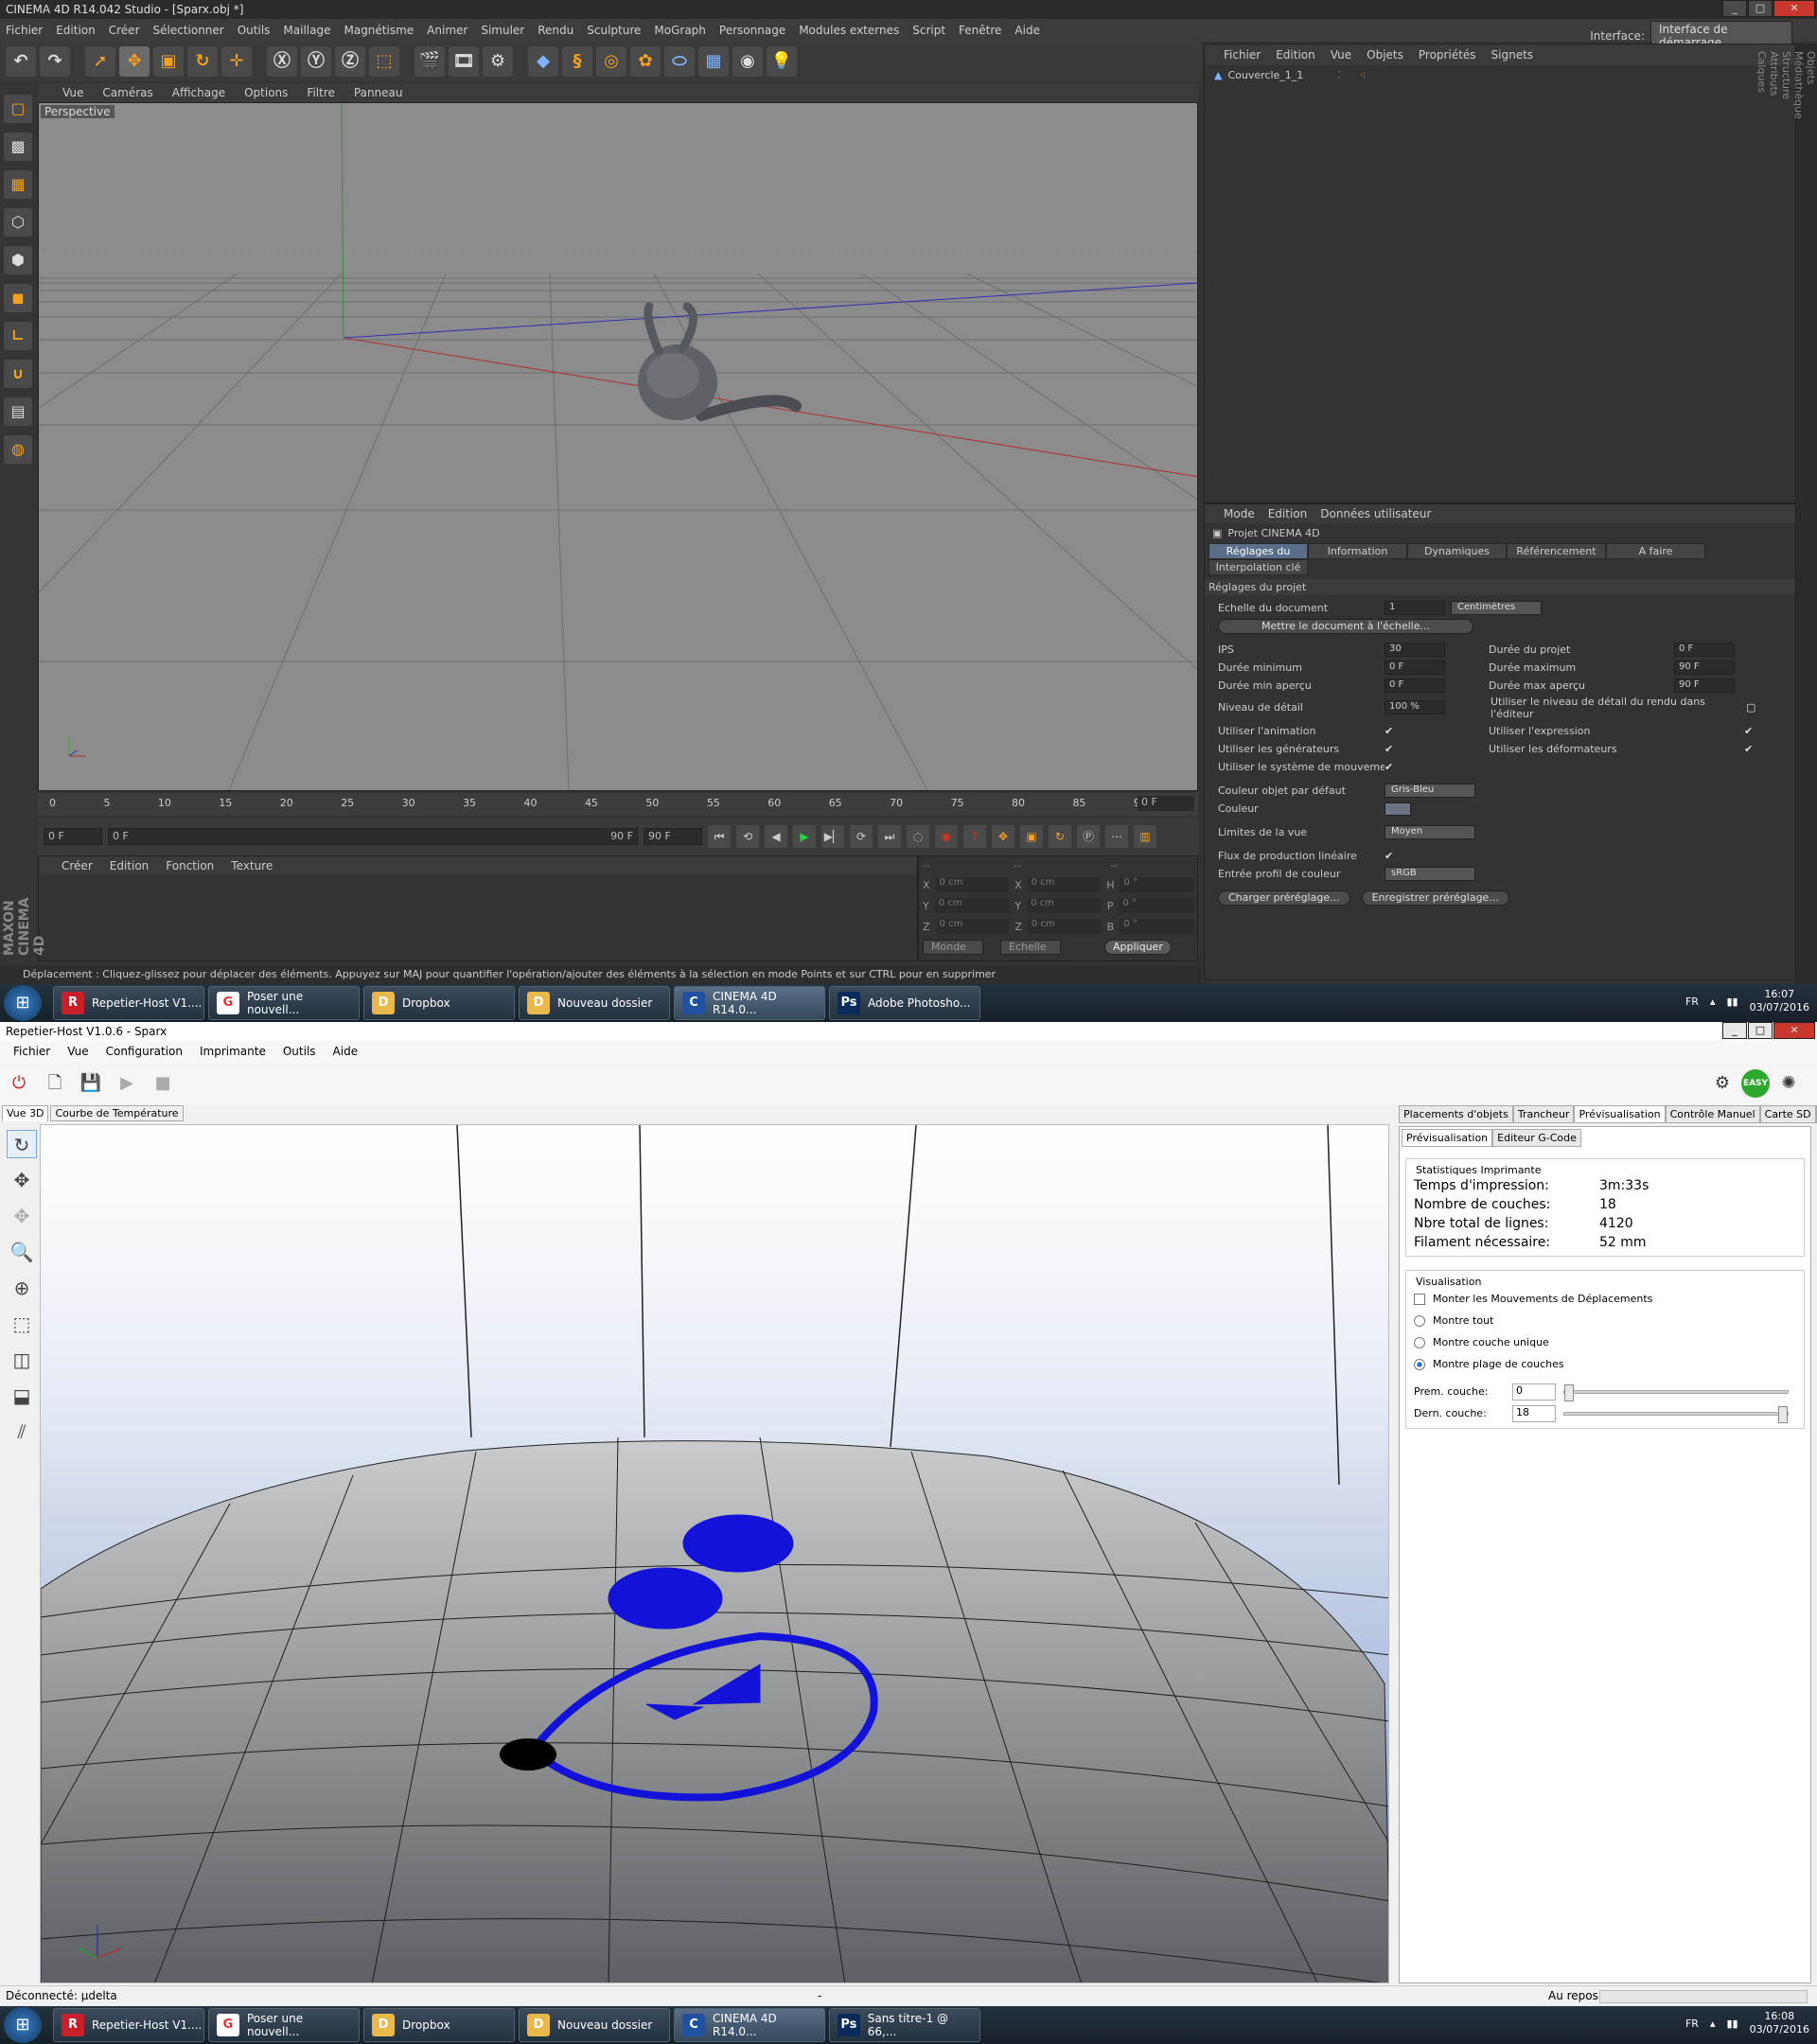 This screenshot has height=2044, width=1817. Describe the element at coordinates (373, 836) in the screenshot. I see `range-slider: 0 F 90 F` at that location.